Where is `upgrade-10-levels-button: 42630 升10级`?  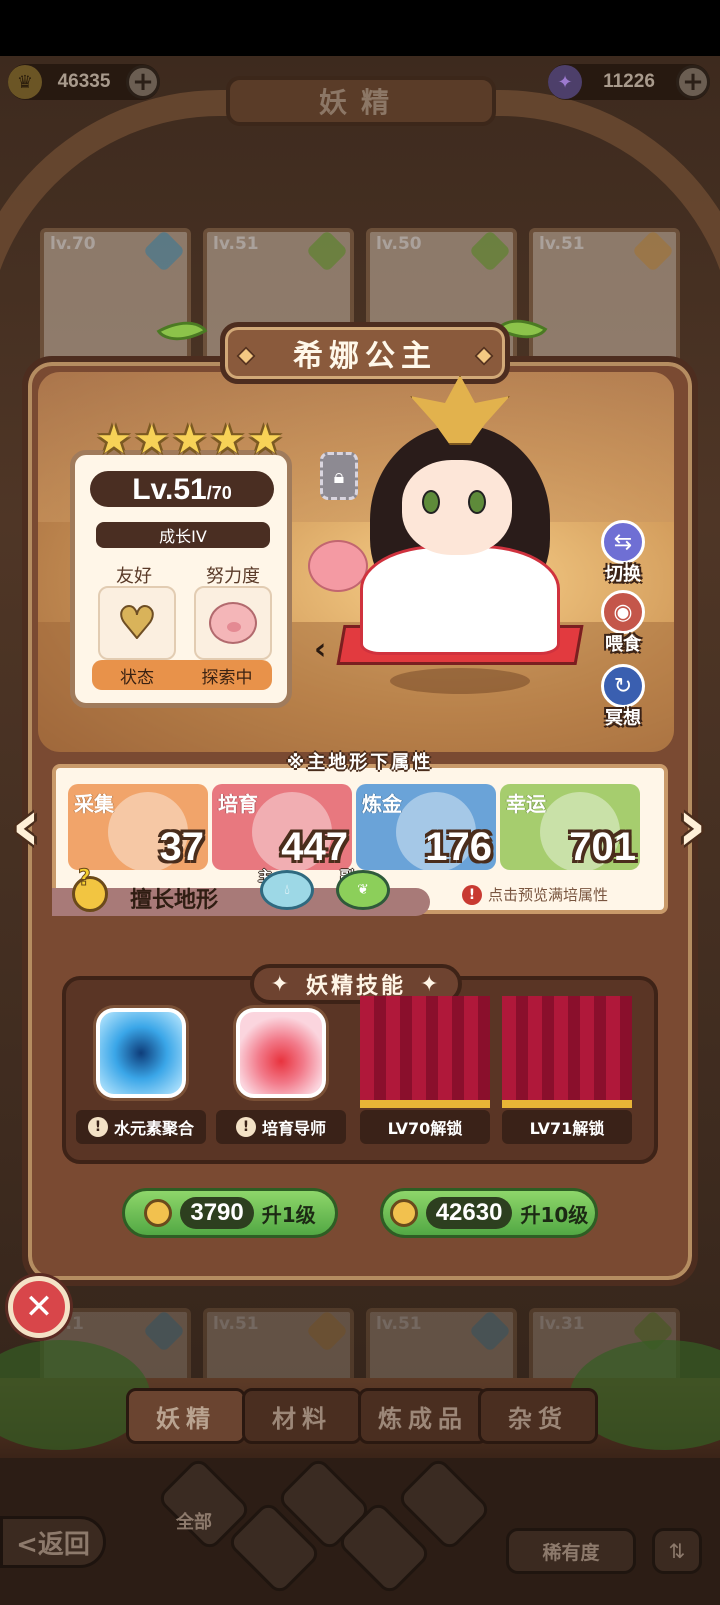
upgrade-10-levels-button: 42630 升10级 is located at coordinates (489, 1213).